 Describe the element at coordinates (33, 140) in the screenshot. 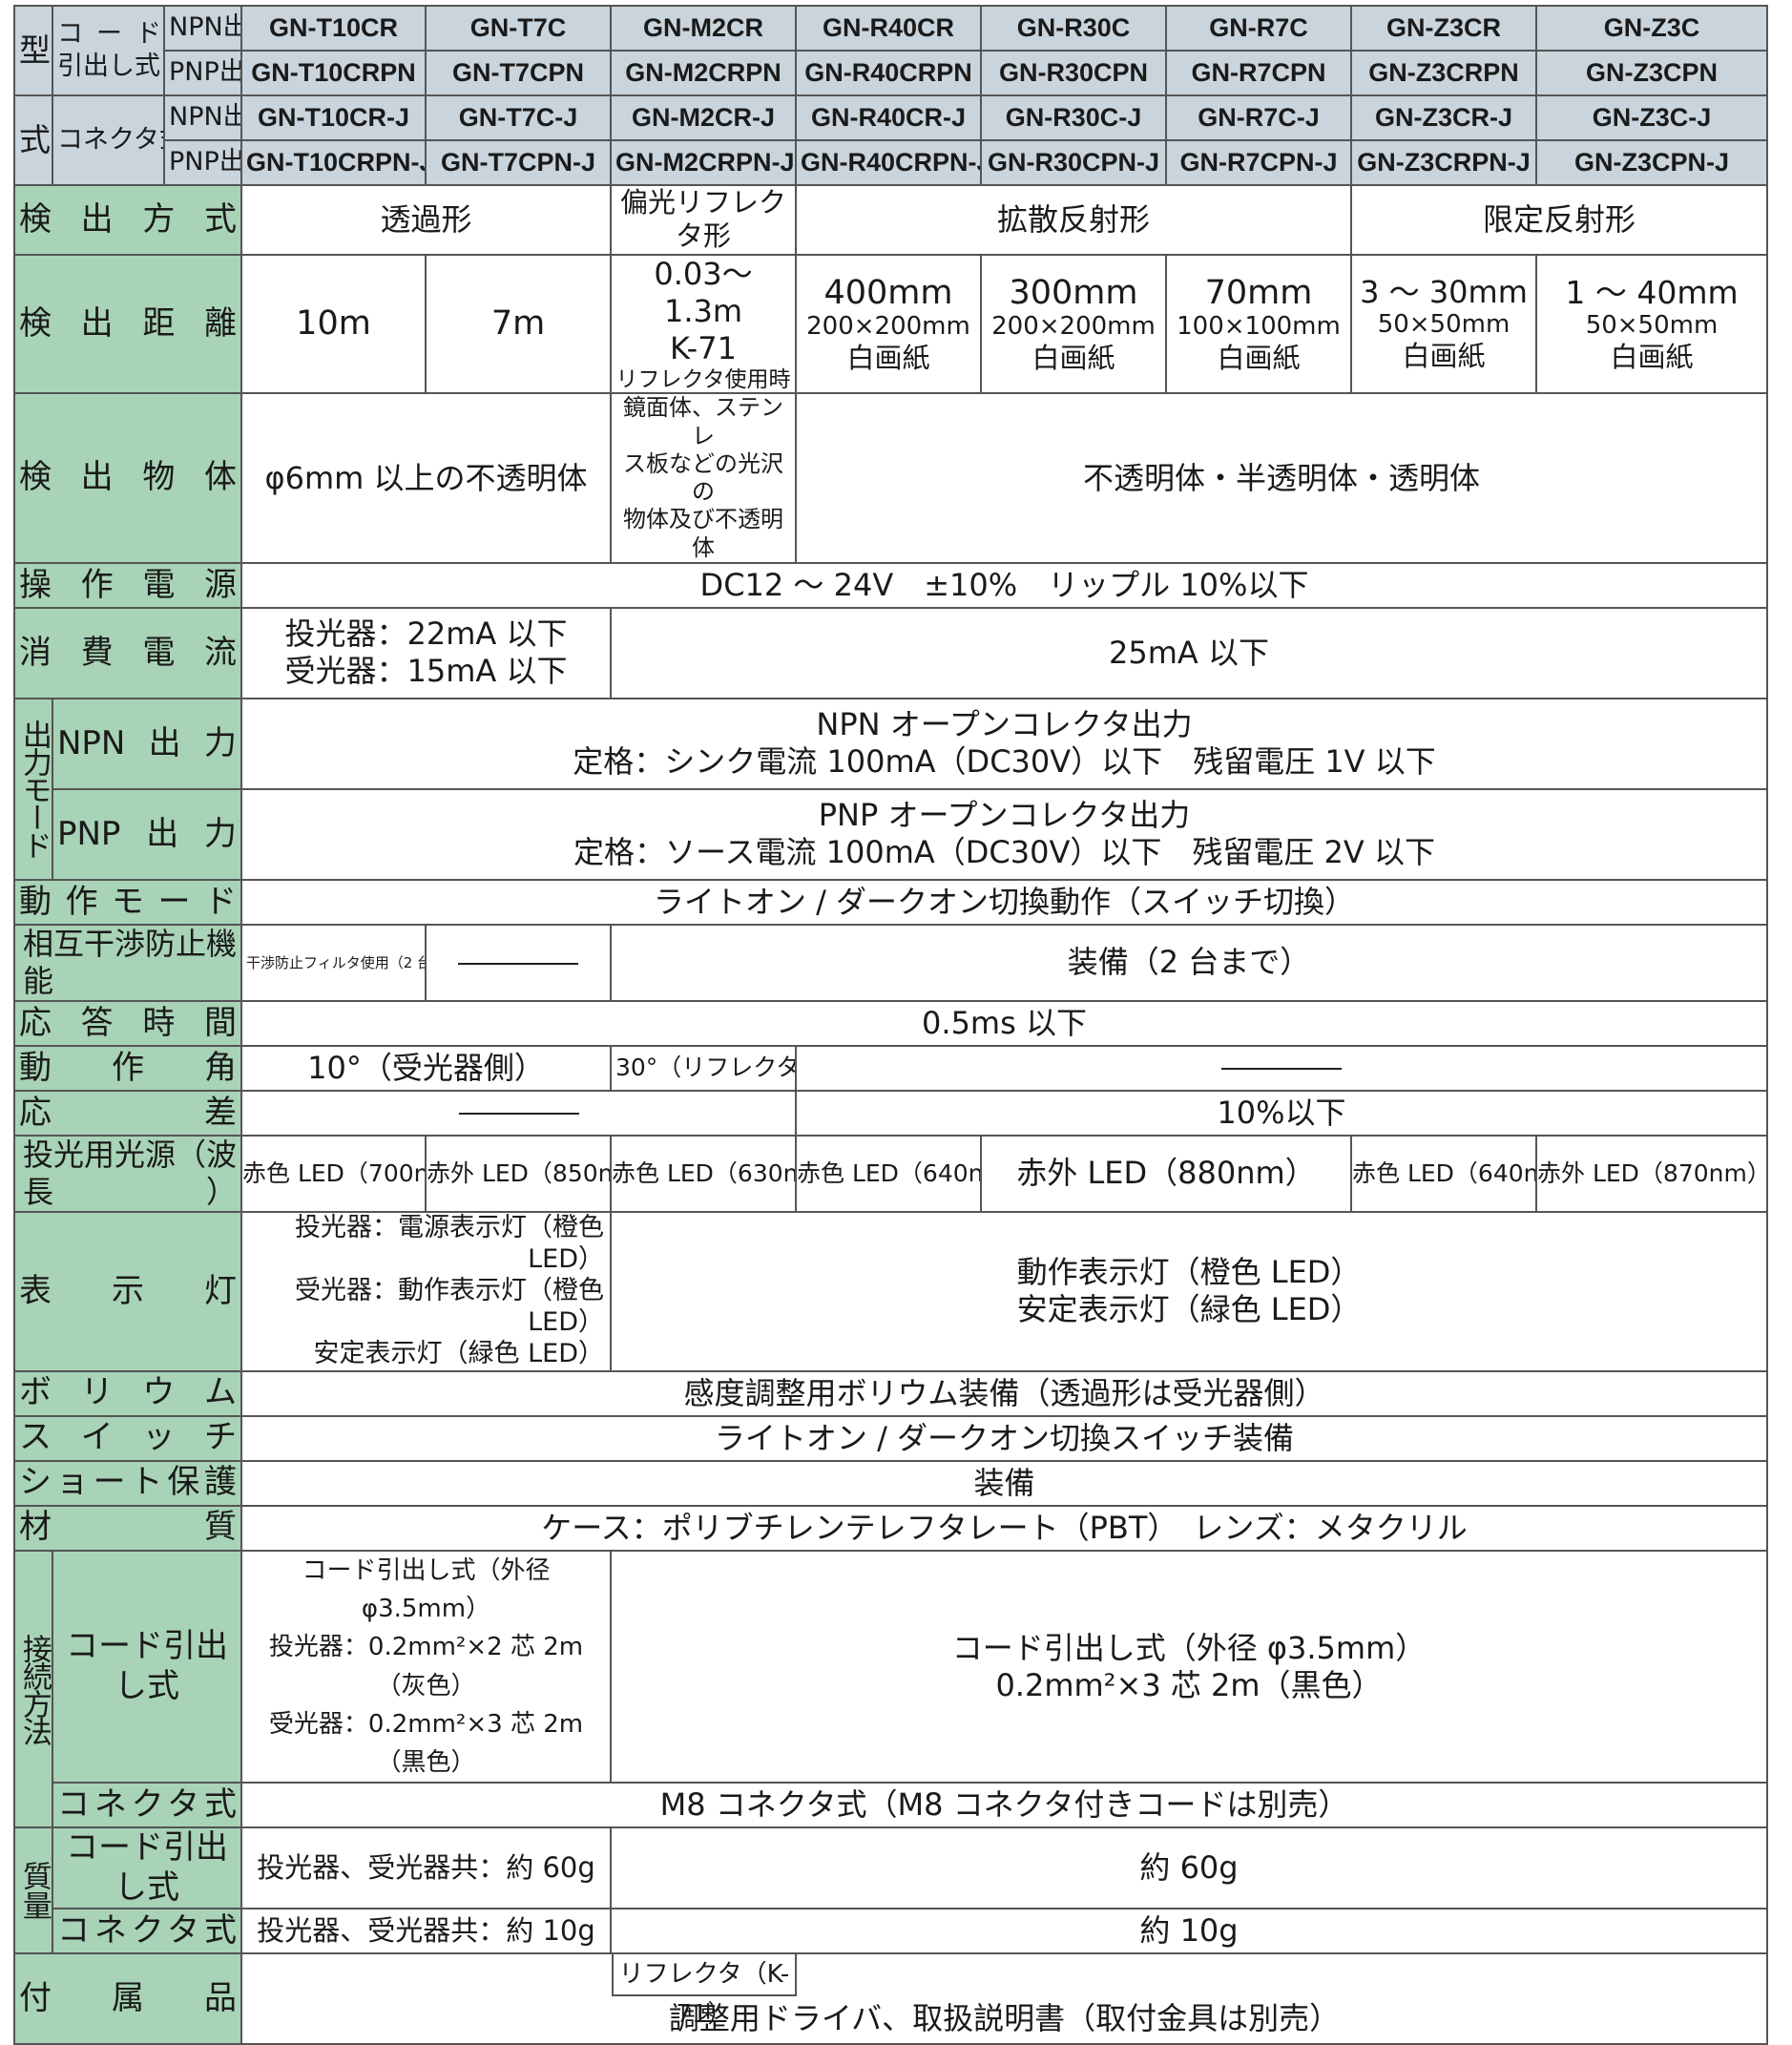

I see `model-header-shiki: 式` at that location.